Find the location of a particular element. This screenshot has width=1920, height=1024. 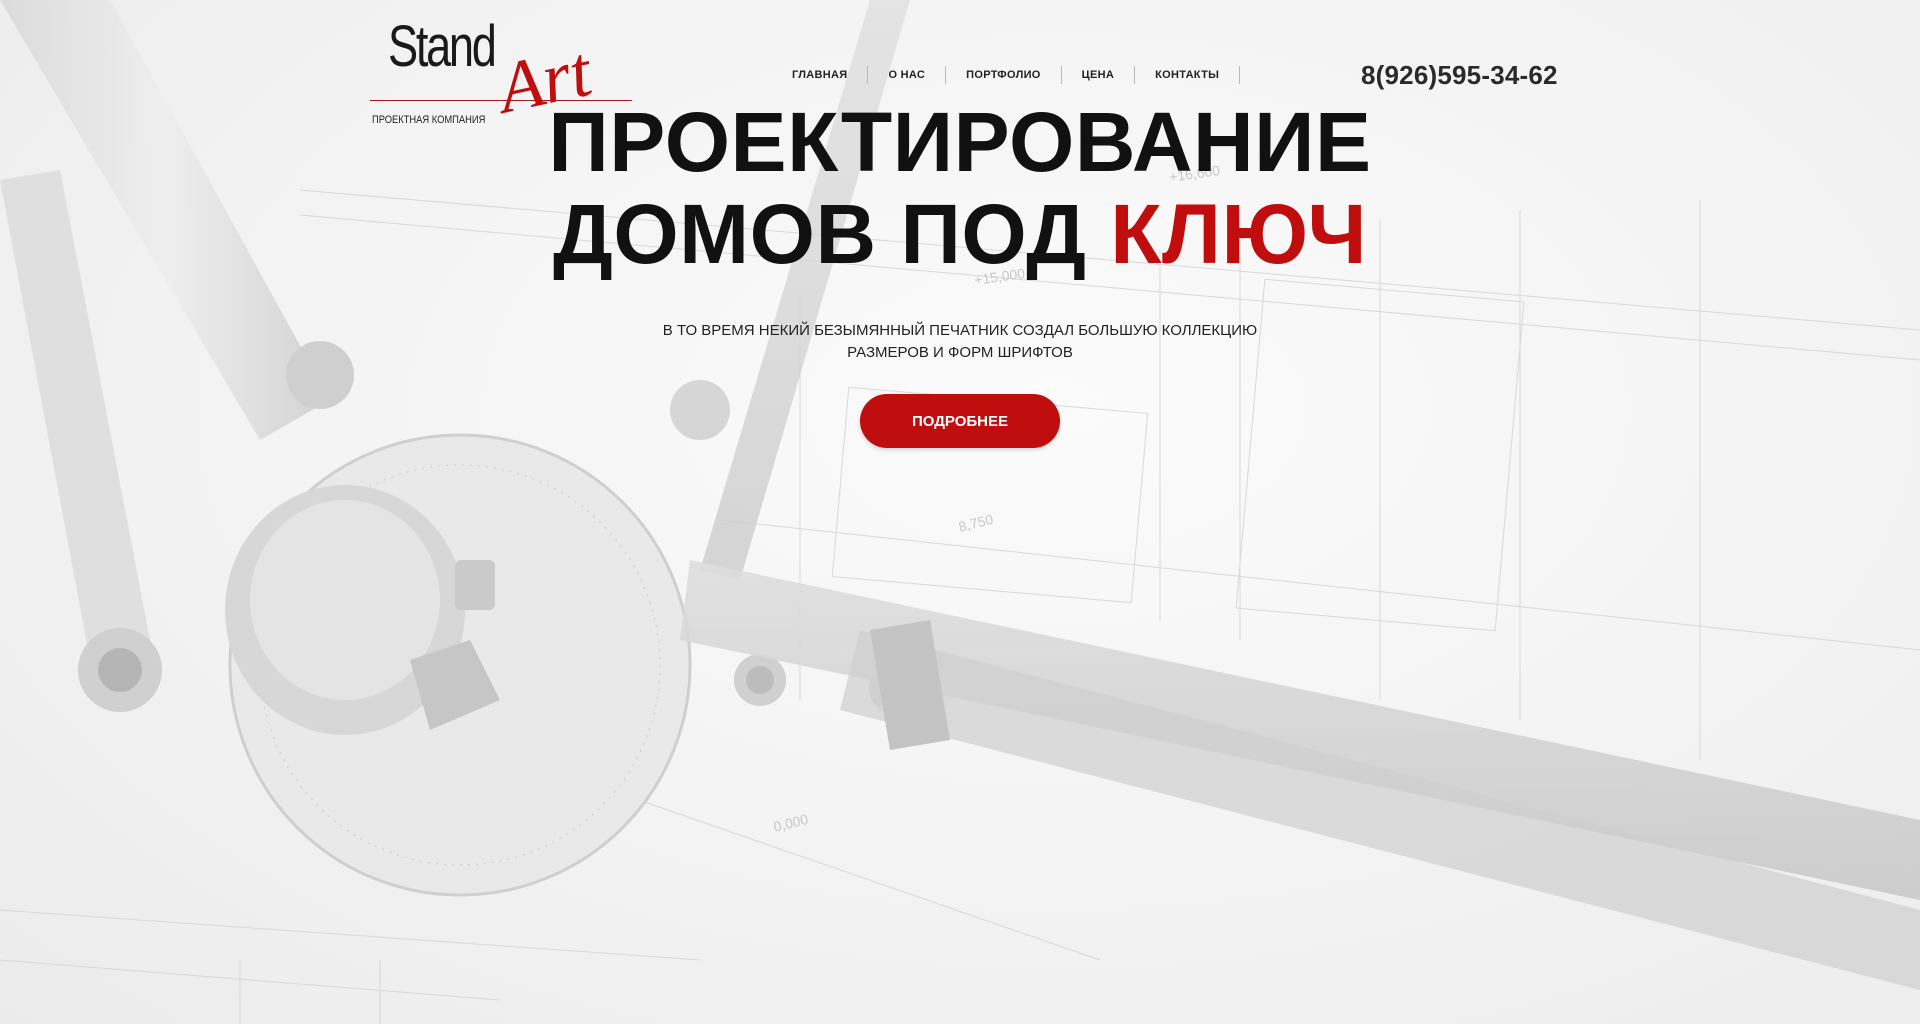

dim-label: 0,000 is located at coordinates (791, 823).